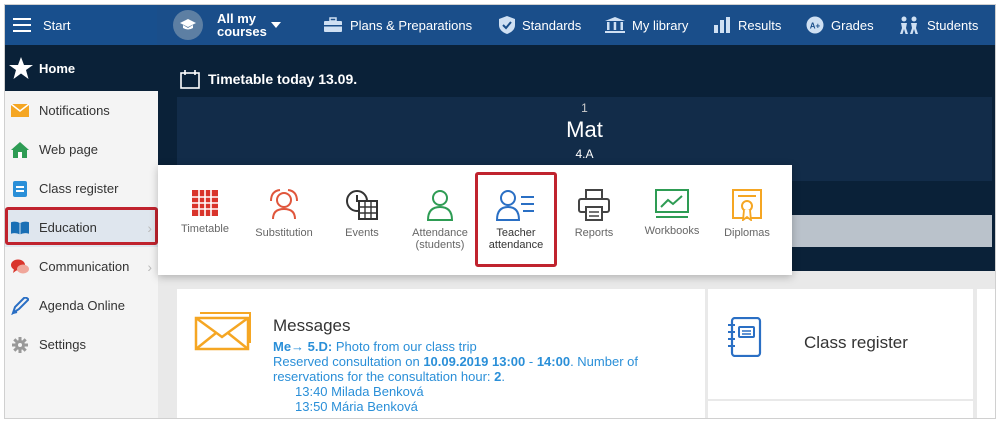 This screenshot has height=423, width=1000. Describe the element at coordinates (20, 305) in the screenshot. I see `pencil-icon` at that location.